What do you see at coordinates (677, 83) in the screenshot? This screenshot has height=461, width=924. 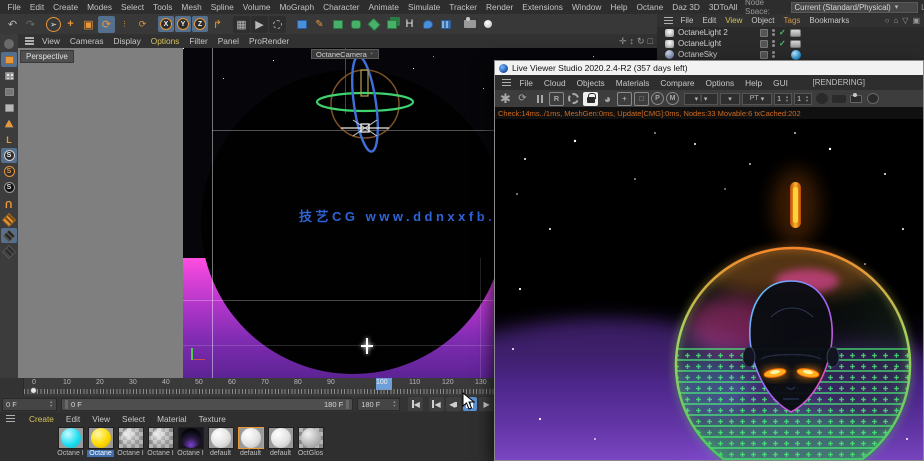 I see `lv-menu-compare: Compare` at bounding box center [677, 83].